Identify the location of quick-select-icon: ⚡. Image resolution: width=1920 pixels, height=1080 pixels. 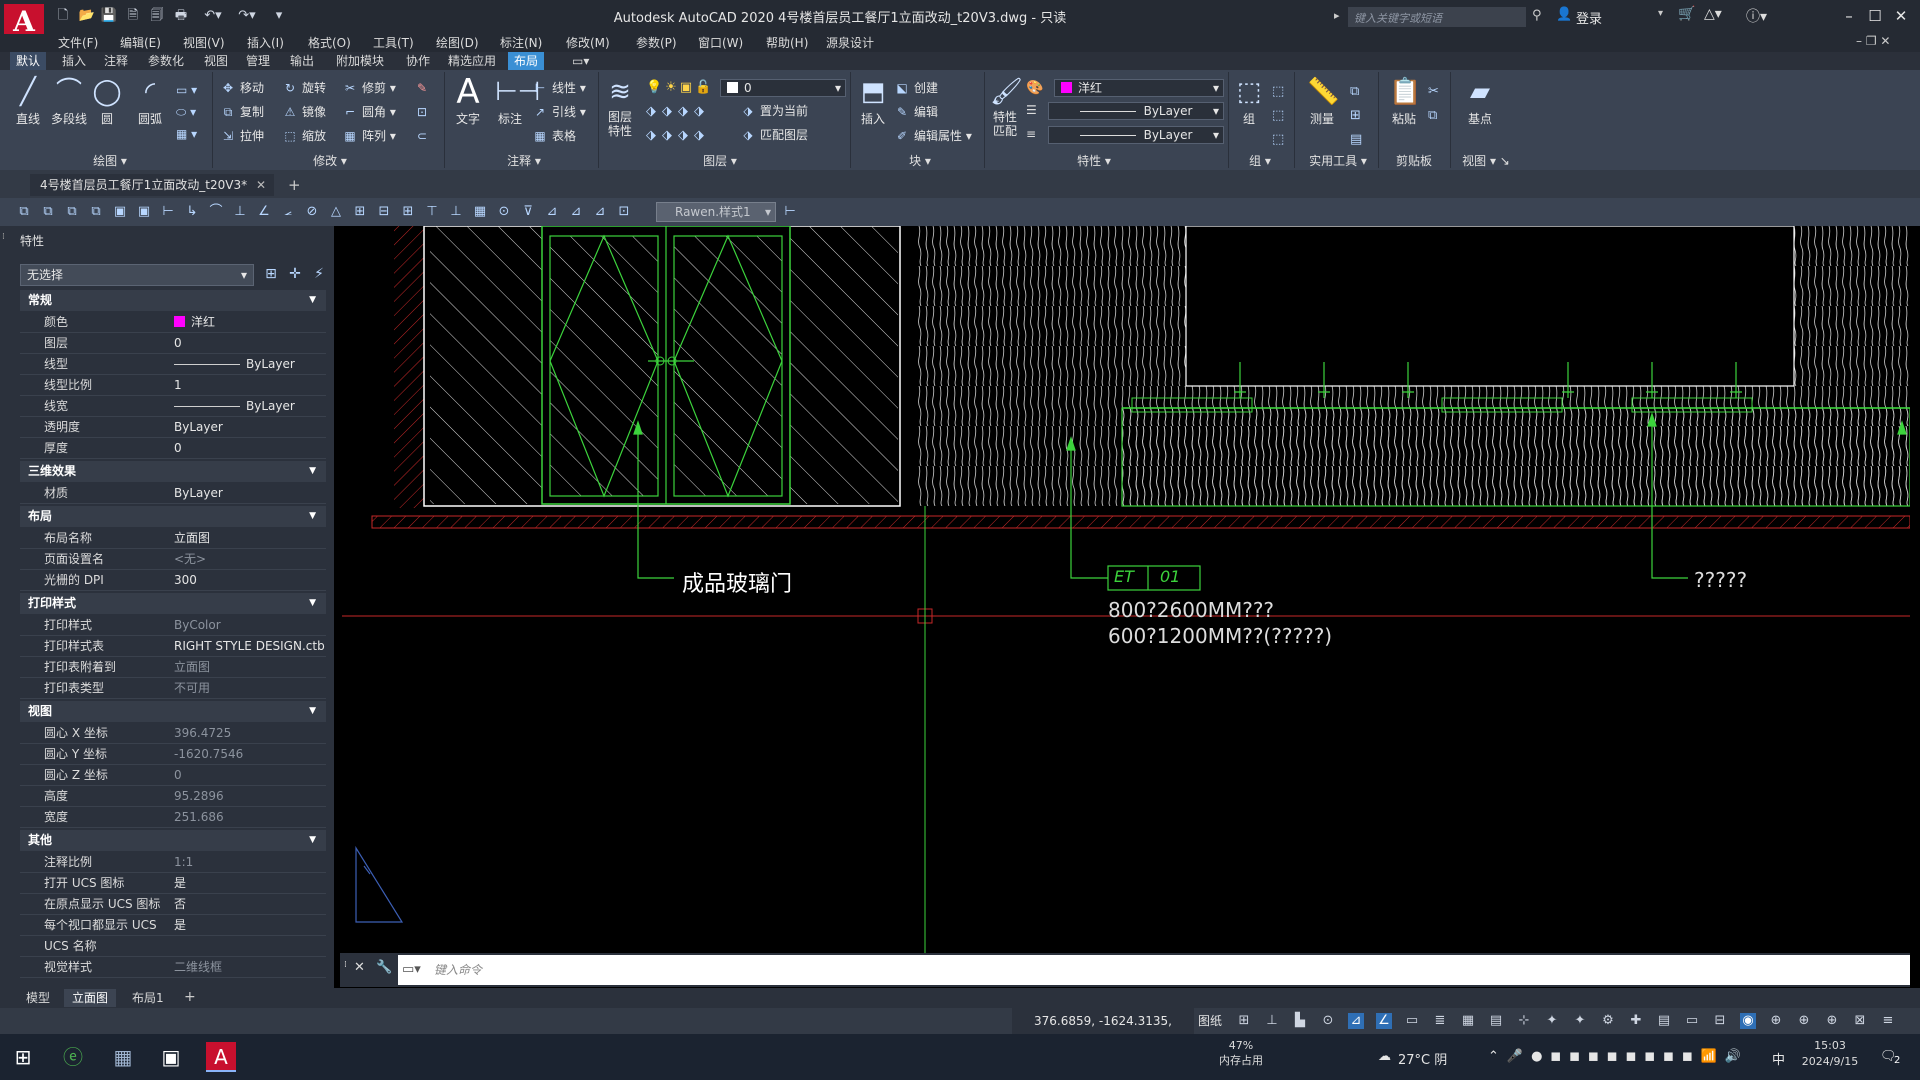
(319, 274).